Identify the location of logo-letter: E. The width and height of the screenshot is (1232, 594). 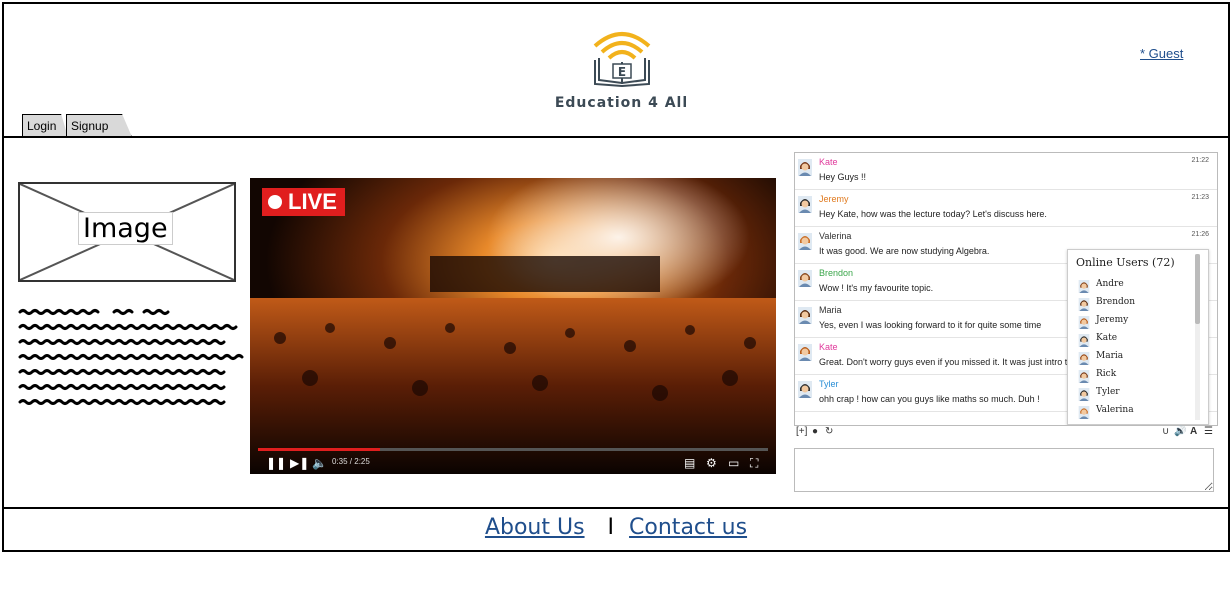
(621, 72).